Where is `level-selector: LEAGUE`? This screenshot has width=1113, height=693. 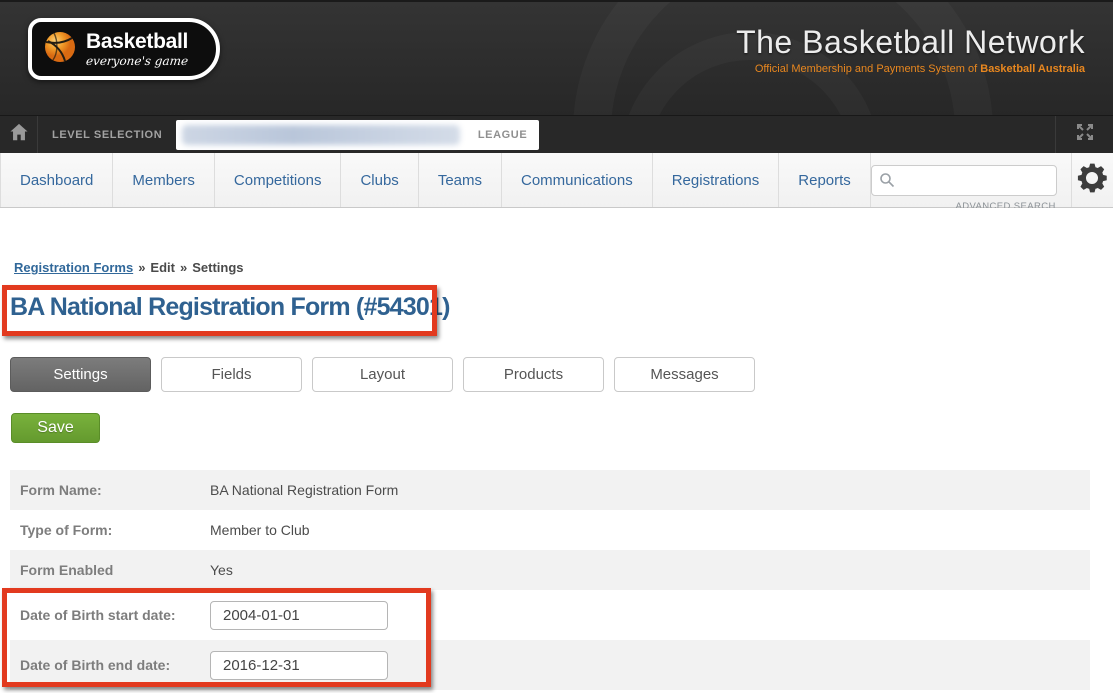 level-selector: LEAGUE is located at coordinates (358, 134).